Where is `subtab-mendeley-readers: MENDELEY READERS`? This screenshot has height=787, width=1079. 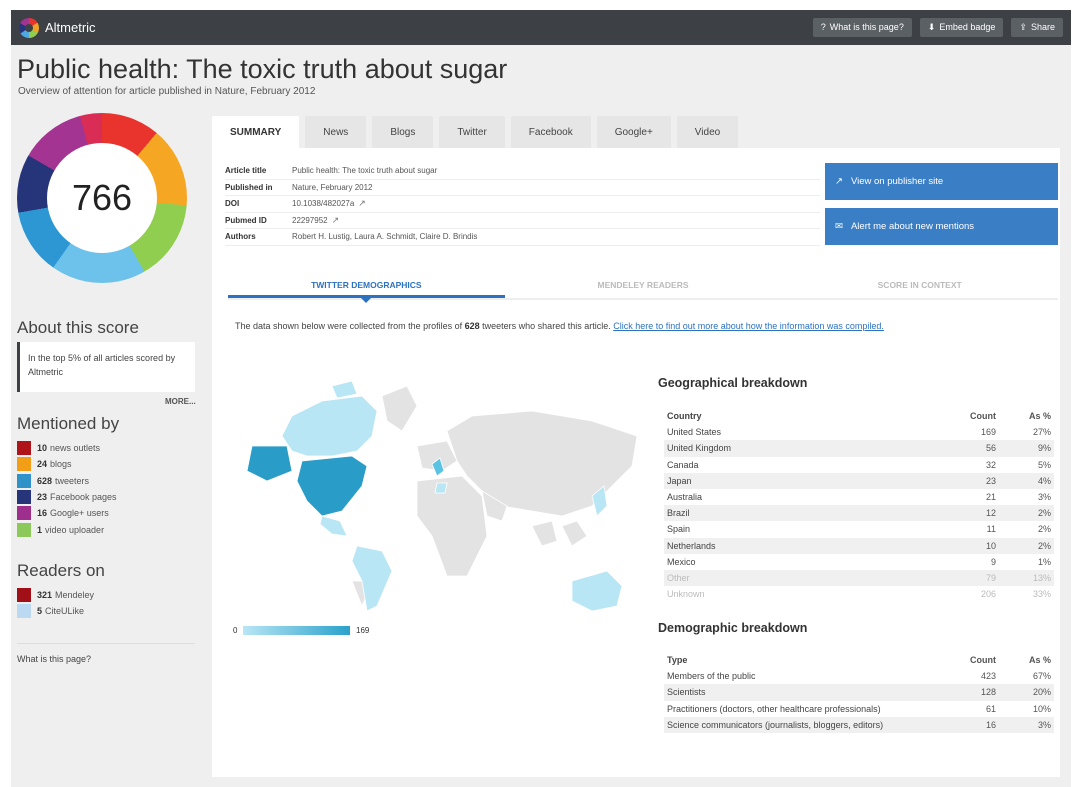 subtab-mendeley-readers: MENDELEY READERS is located at coordinates (643, 288).